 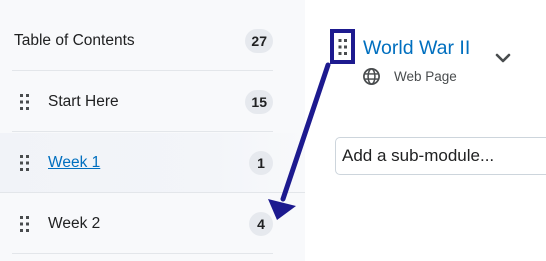 I want to click on sidebar-item-week-1: Week 1 1, so click(x=152, y=163).